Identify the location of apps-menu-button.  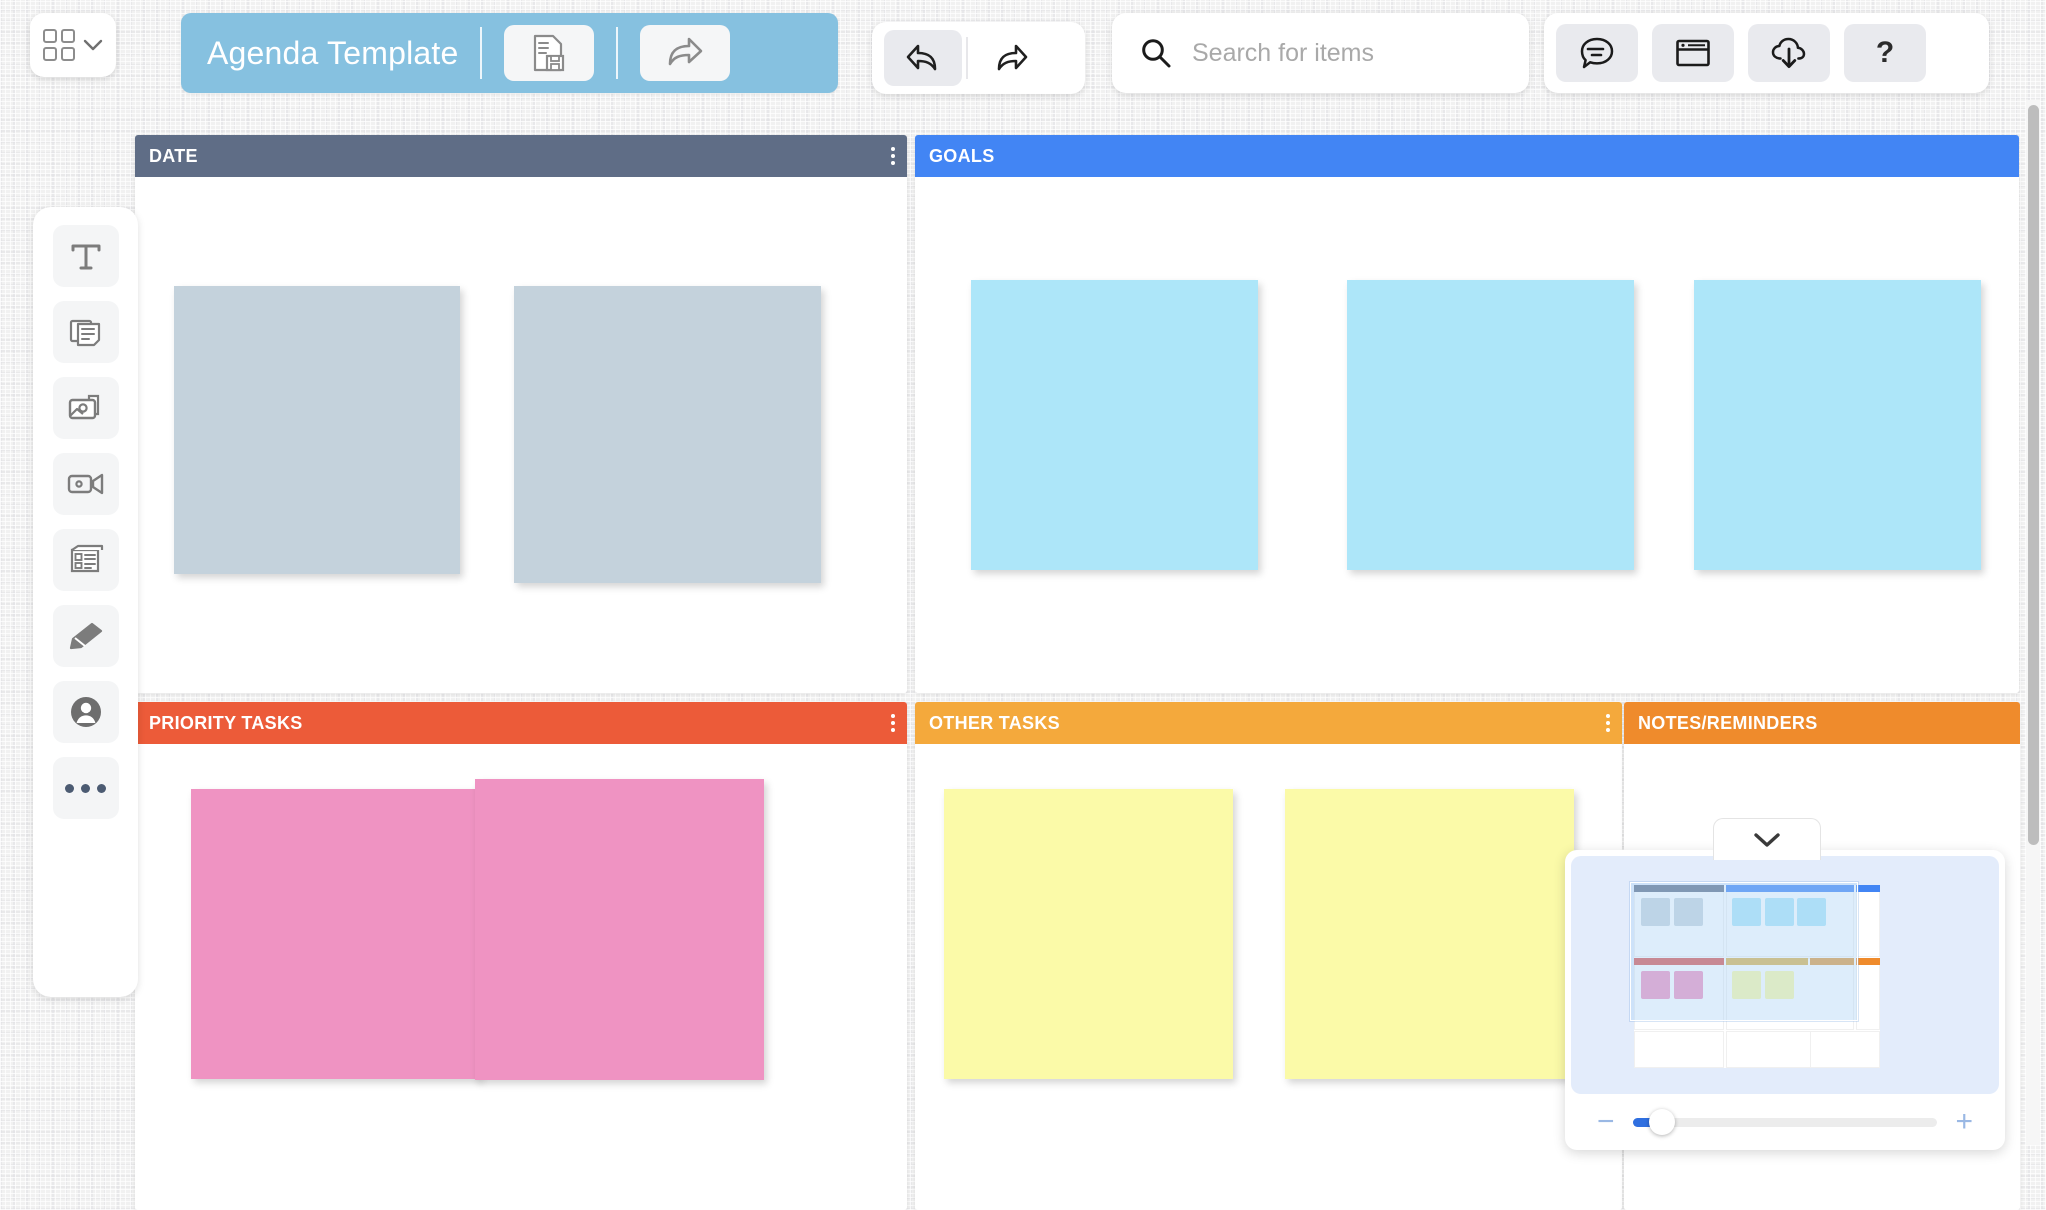
(73, 45).